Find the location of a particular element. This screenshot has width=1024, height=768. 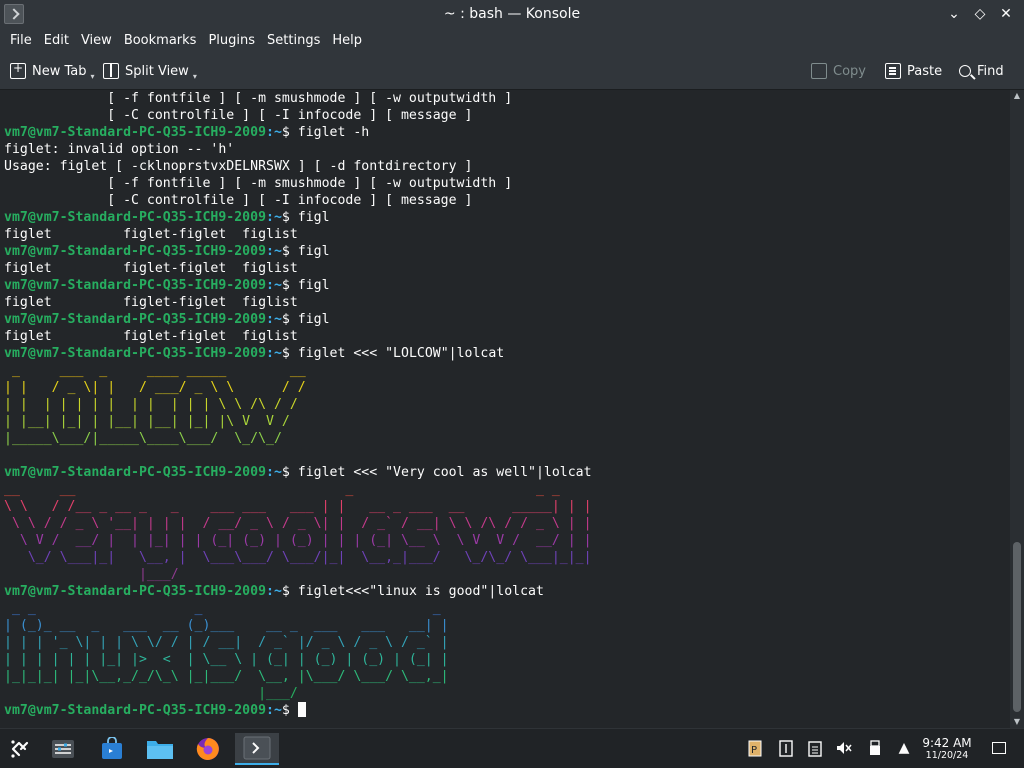

ascii-art-line: _ ___ _ ____ _____ __ is located at coordinates (155, 370).